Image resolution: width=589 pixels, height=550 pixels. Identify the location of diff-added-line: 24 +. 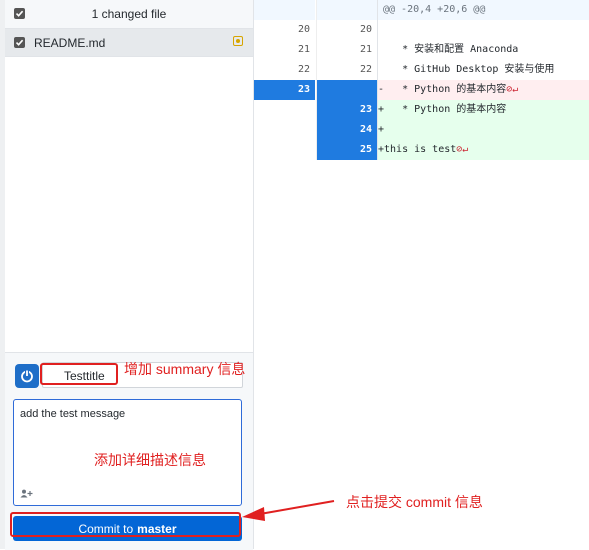
(421, 130).